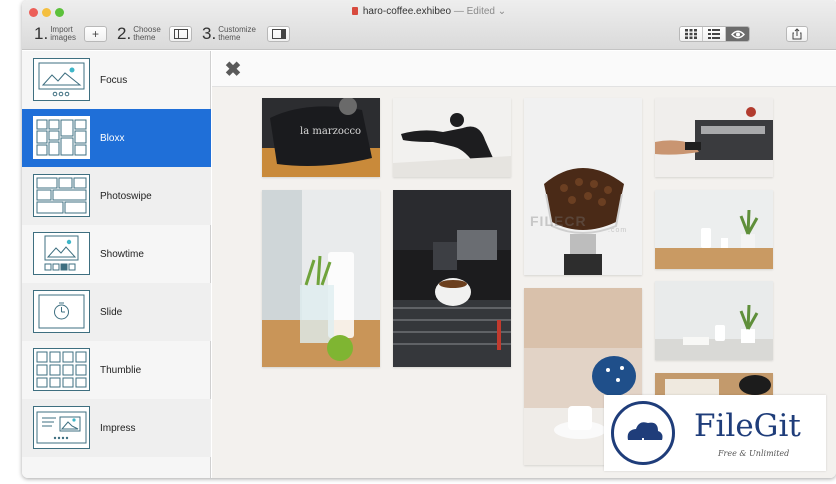 This screenshot has height=484, width=836. I want to click on gallery-photo-glass-pitcher, so click(321, 278).